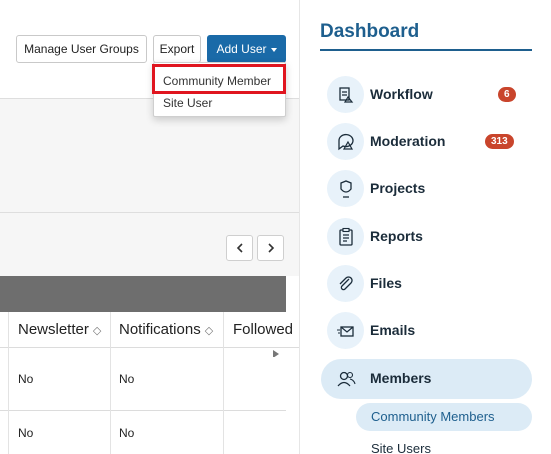 Image resolution: width=551 pixels, height=454 pixels. I want to click on column-label: Followed, so click(263, 329).